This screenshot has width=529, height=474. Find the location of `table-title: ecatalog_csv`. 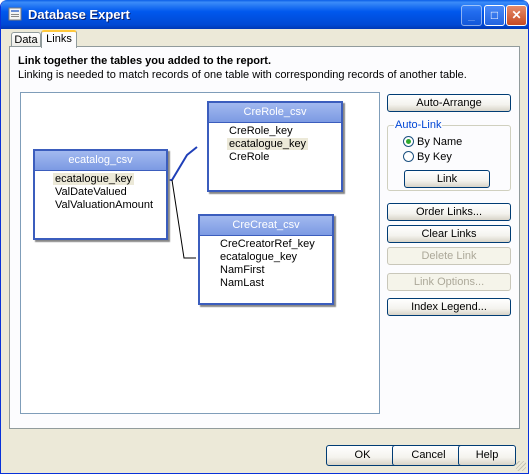

table-title: ecatalog_csv is located at coordinates (100, 161).